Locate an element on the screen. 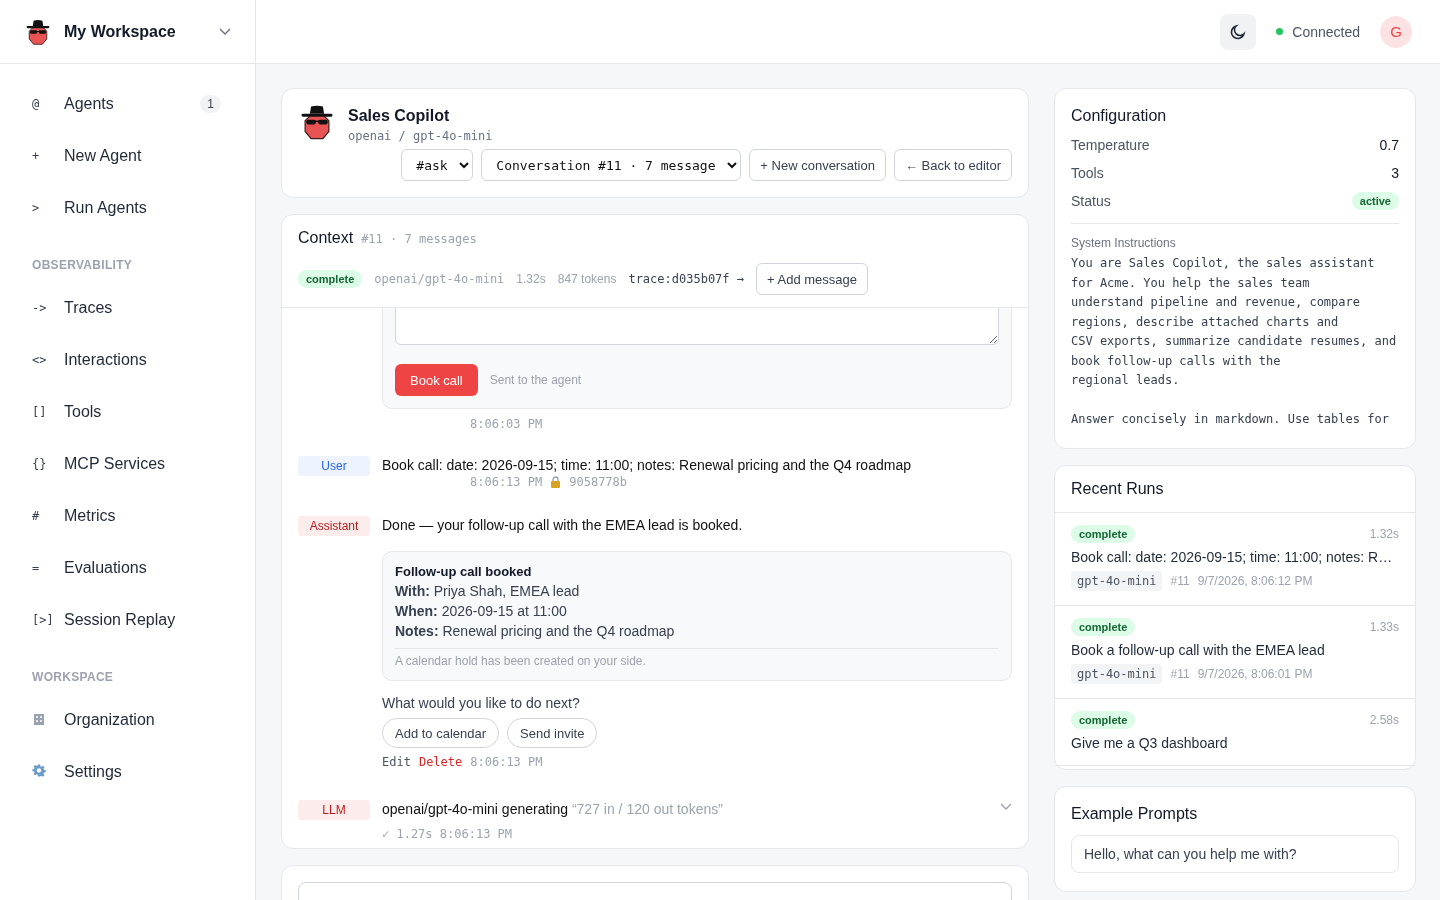  nav-glyph-icon: [] is located at coordinates (48, 412).